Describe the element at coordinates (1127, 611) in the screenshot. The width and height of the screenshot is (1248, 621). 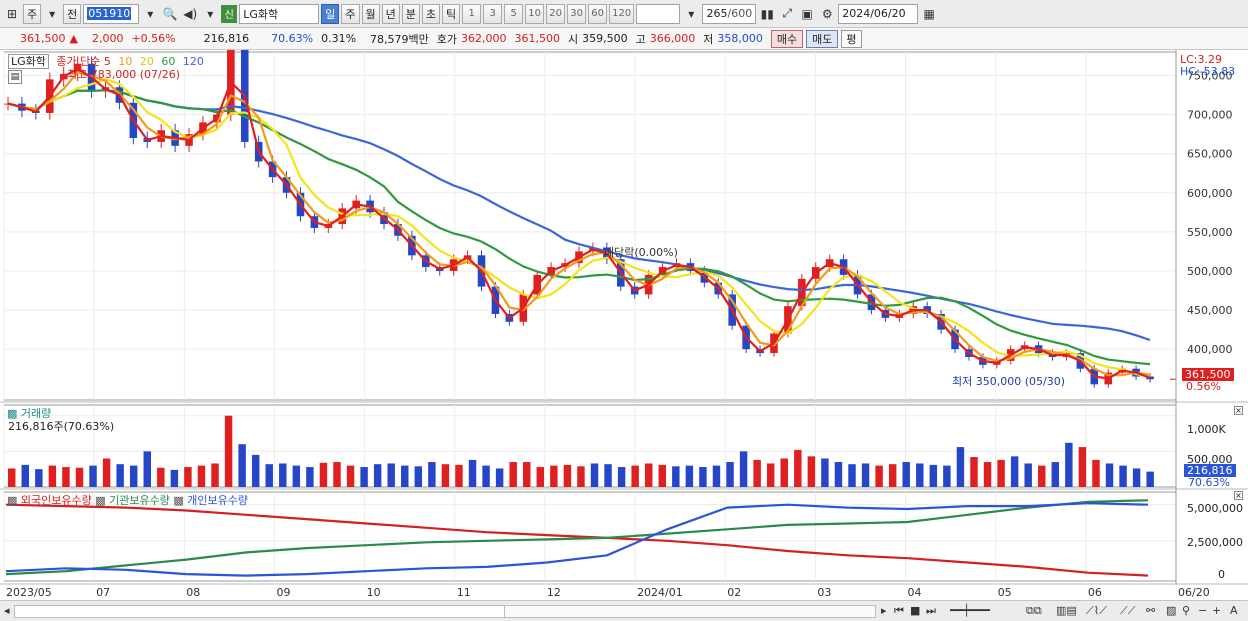
I see `trend-icon: ⟋⟋` at that location.